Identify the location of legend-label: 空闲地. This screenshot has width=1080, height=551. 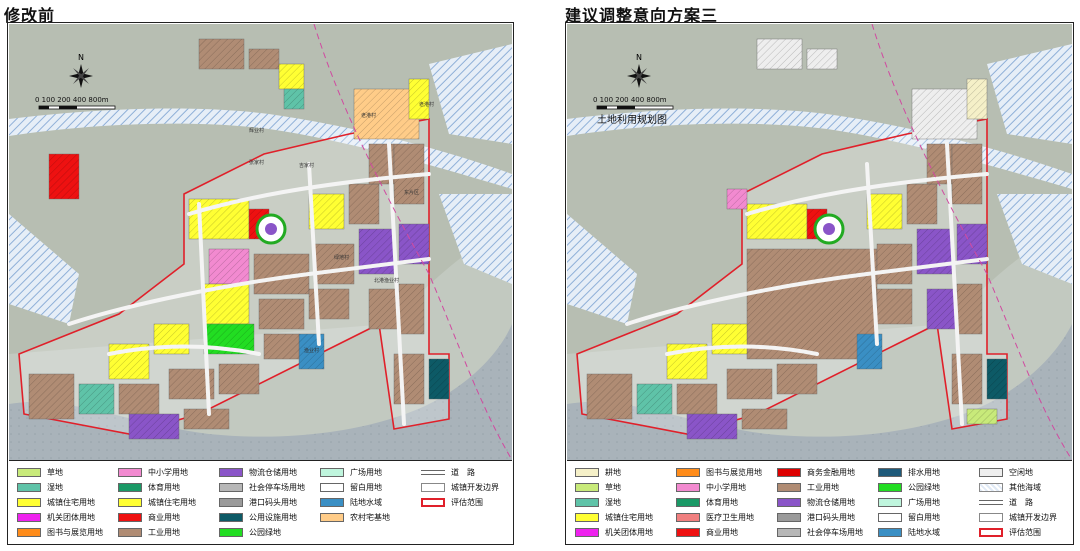
(1021, 472).